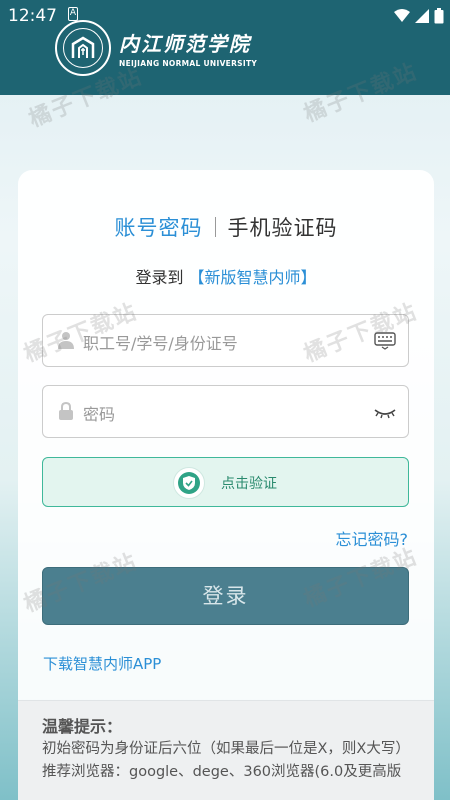 This screenshot has width=450, height=800. What do you see at coordinates (159, 277) in the screenshot?
I see `login-to-prefix: 登录到` at bounding box center [159, 277].